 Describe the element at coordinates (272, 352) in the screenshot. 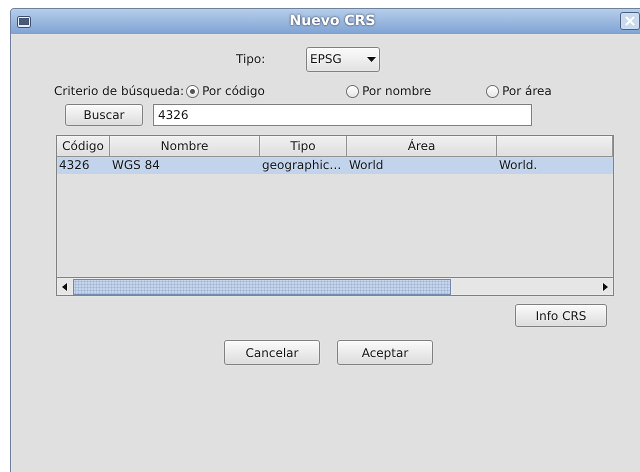

I see `dialog-button: Cancelar` at that location.